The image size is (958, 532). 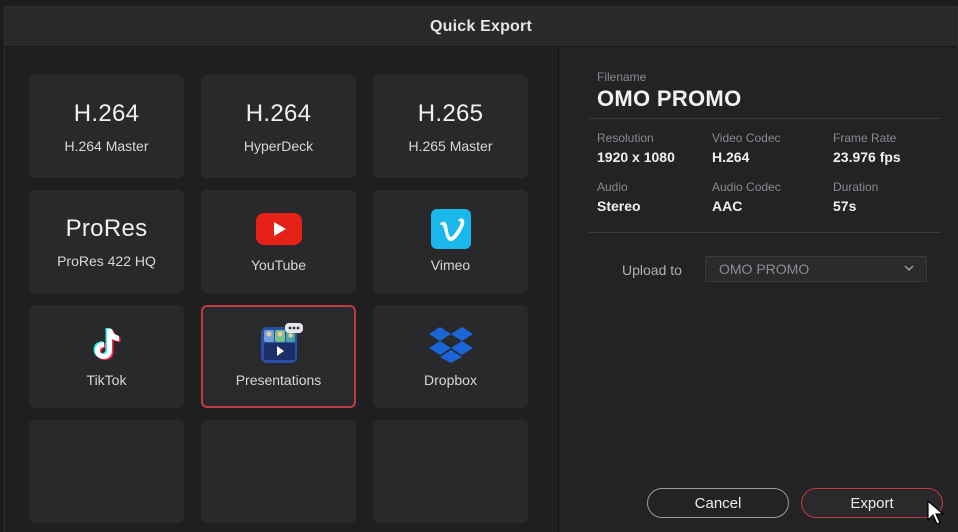 I want to click on audio-field: Audio Stereo, so click(x=619, y=197).